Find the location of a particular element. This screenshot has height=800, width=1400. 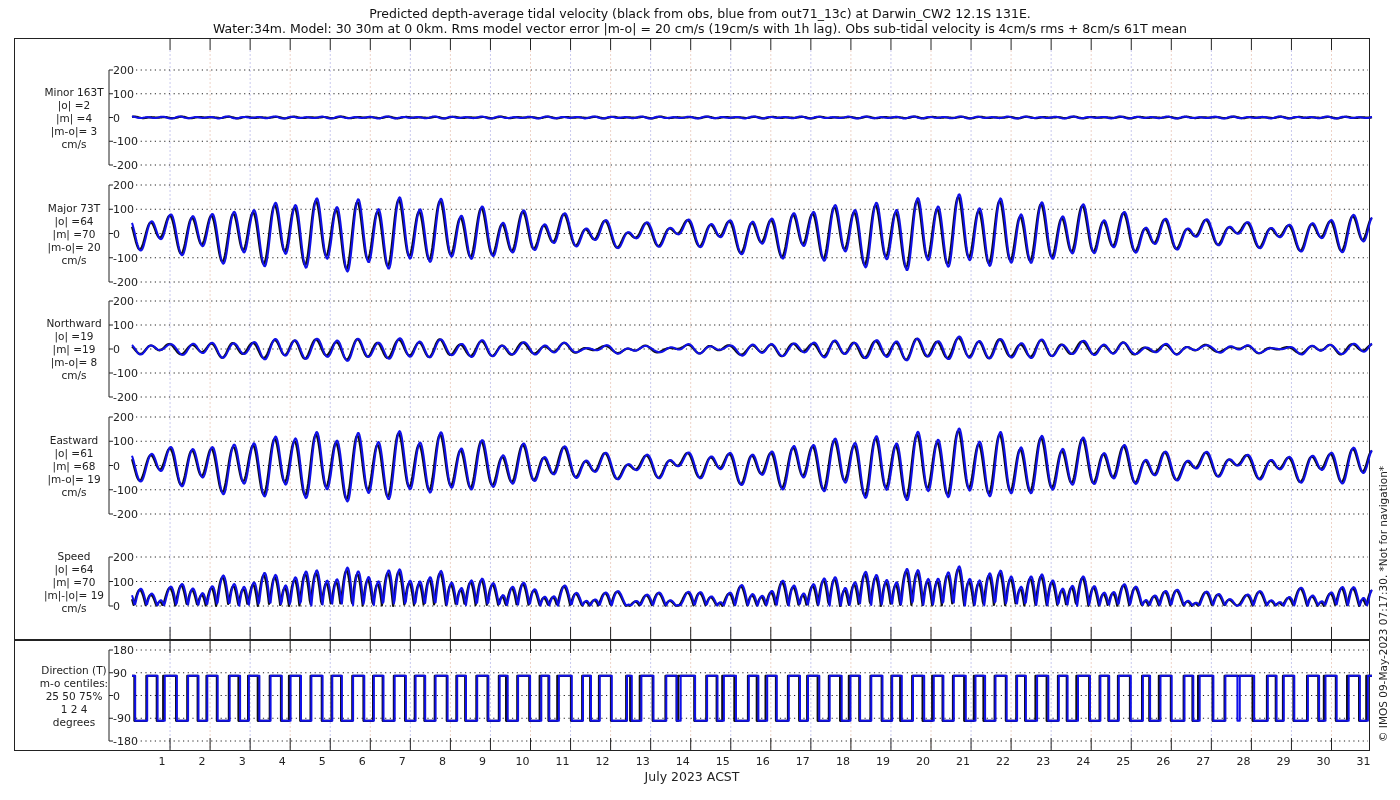

axis-tick-label: 31 is located at coordinates (1363, 761).